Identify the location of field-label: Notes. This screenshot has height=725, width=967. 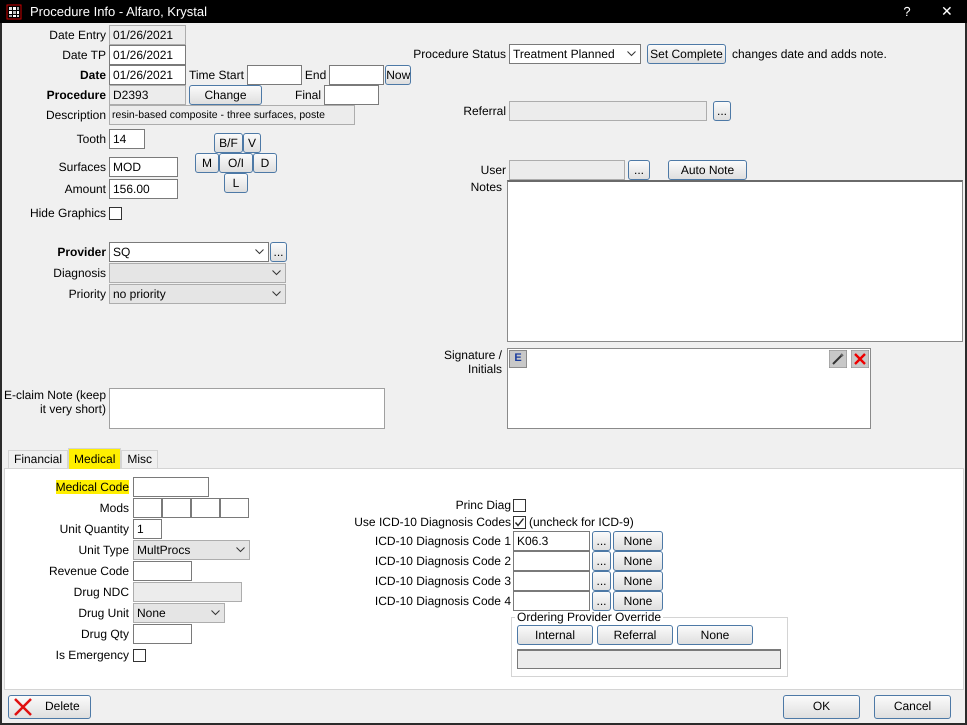
(486, 187).